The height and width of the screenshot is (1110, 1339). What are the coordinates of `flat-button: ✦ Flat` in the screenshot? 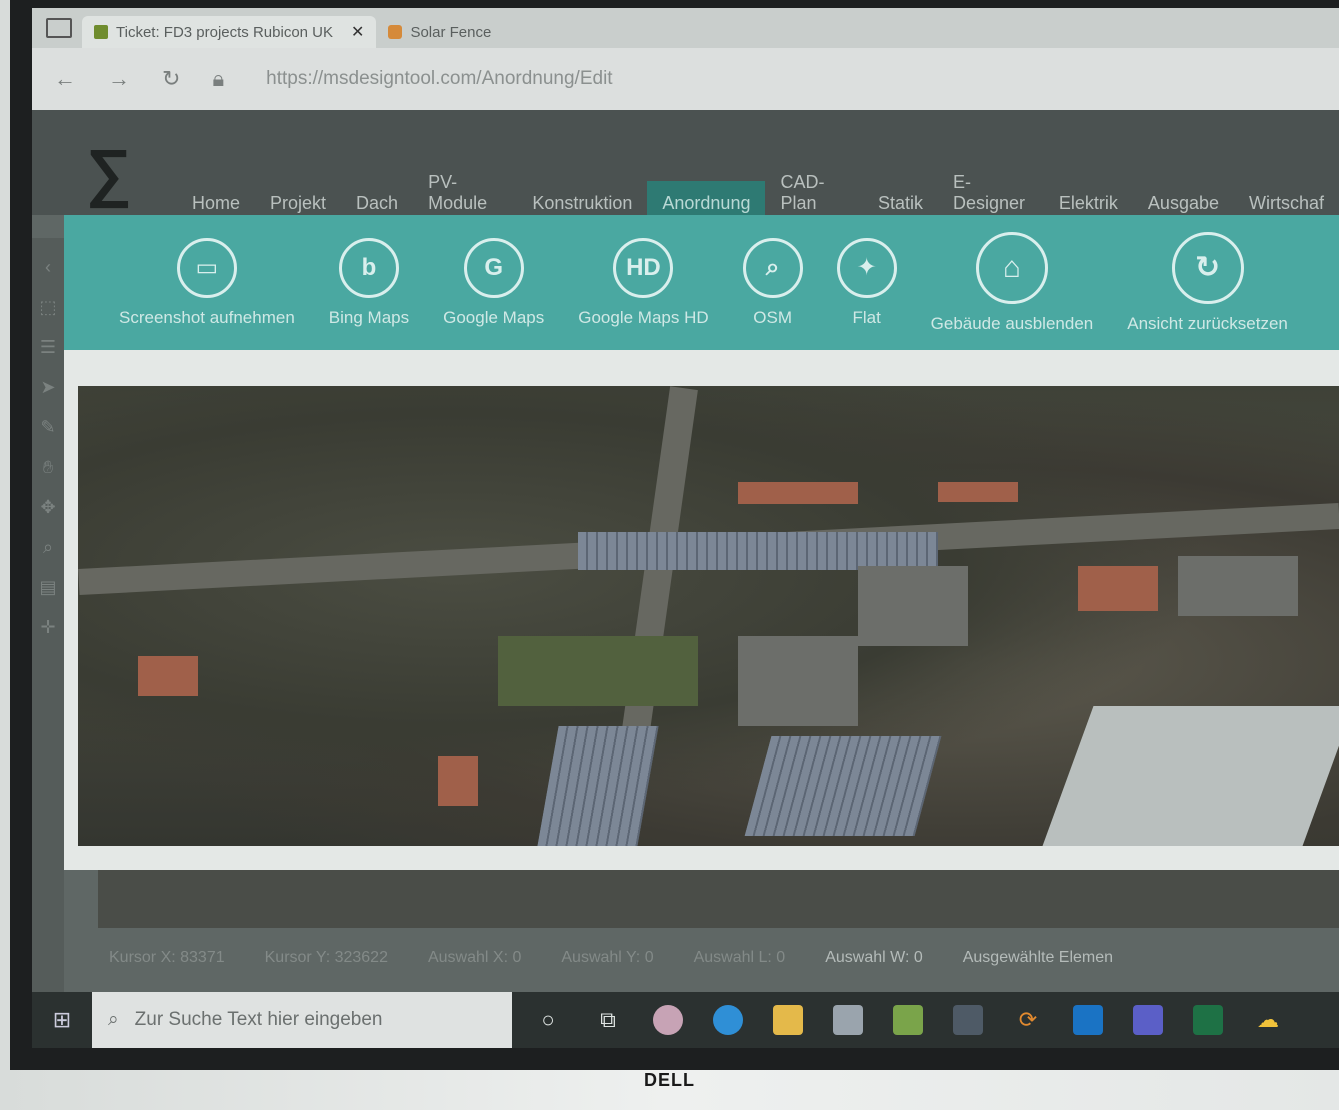 It's located at (866, 282).